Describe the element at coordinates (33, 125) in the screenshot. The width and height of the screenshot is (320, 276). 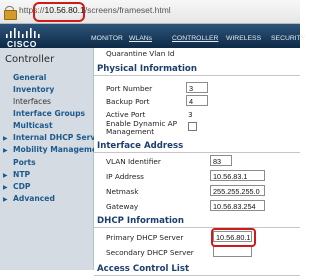
I see `sidebar-item-multicast: Multicast` at that location.